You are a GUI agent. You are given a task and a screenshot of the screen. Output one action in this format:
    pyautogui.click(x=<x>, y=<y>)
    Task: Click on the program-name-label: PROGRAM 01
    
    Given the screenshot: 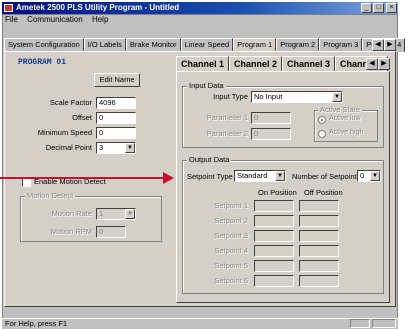 What is the action you would take?
    pyautogui.click(x=42, y=62)
    